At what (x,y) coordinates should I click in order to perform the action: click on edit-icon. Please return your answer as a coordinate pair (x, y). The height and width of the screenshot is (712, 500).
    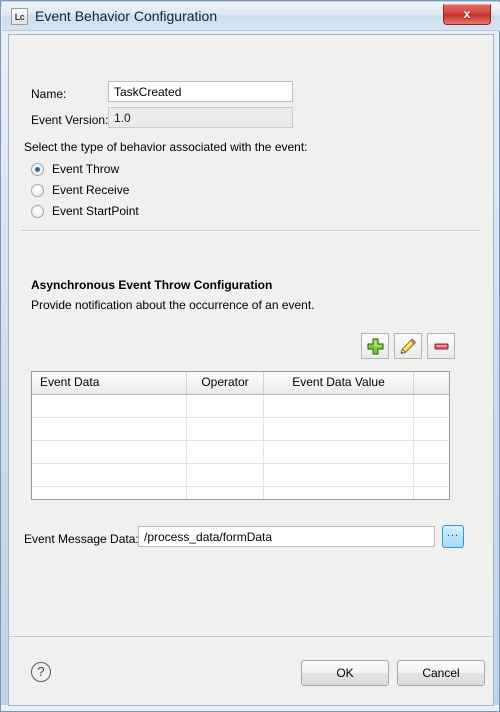
    Looking at the image, I should click on (408, 346).